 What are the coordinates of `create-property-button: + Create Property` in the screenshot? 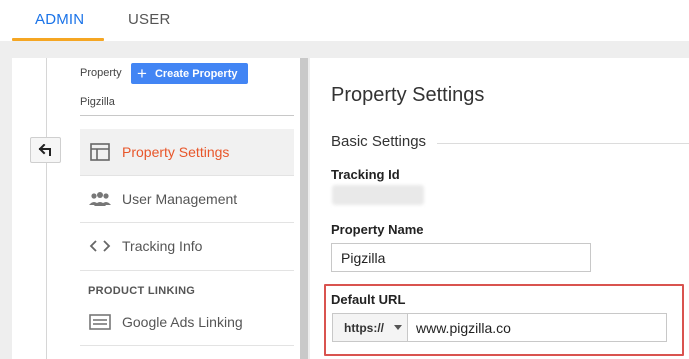 It's located at (189, 73).